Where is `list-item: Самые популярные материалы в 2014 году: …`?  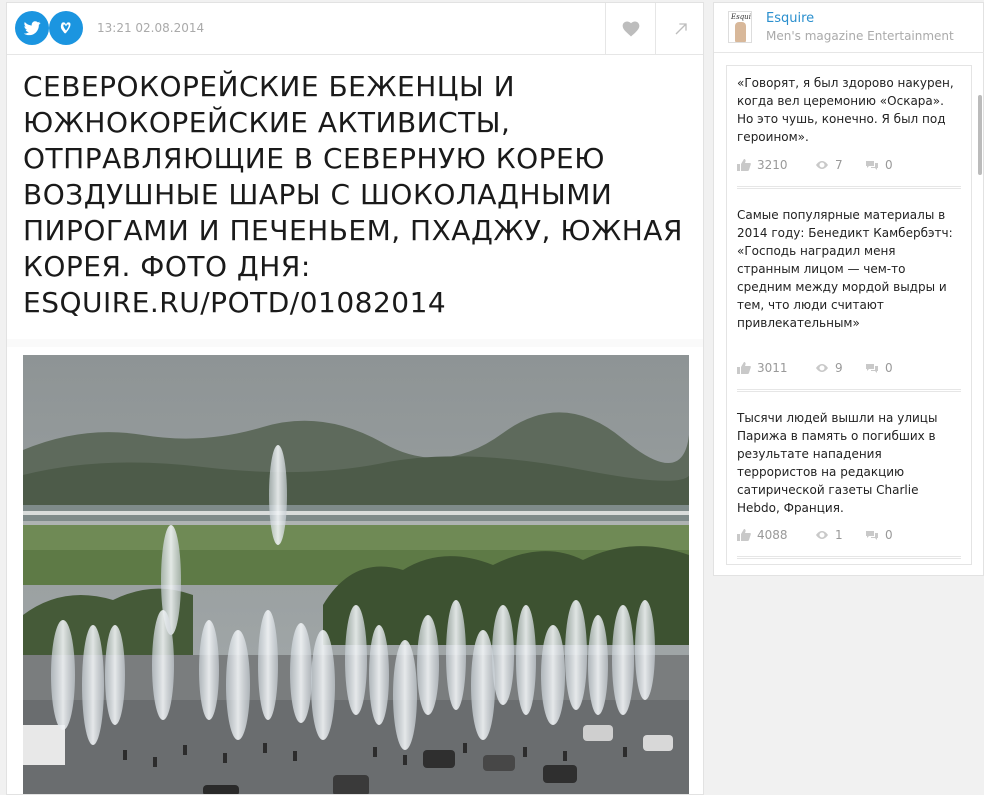 list-item: Самые популярные материалы в 2014 году: … is located at coordinates (849, 269).